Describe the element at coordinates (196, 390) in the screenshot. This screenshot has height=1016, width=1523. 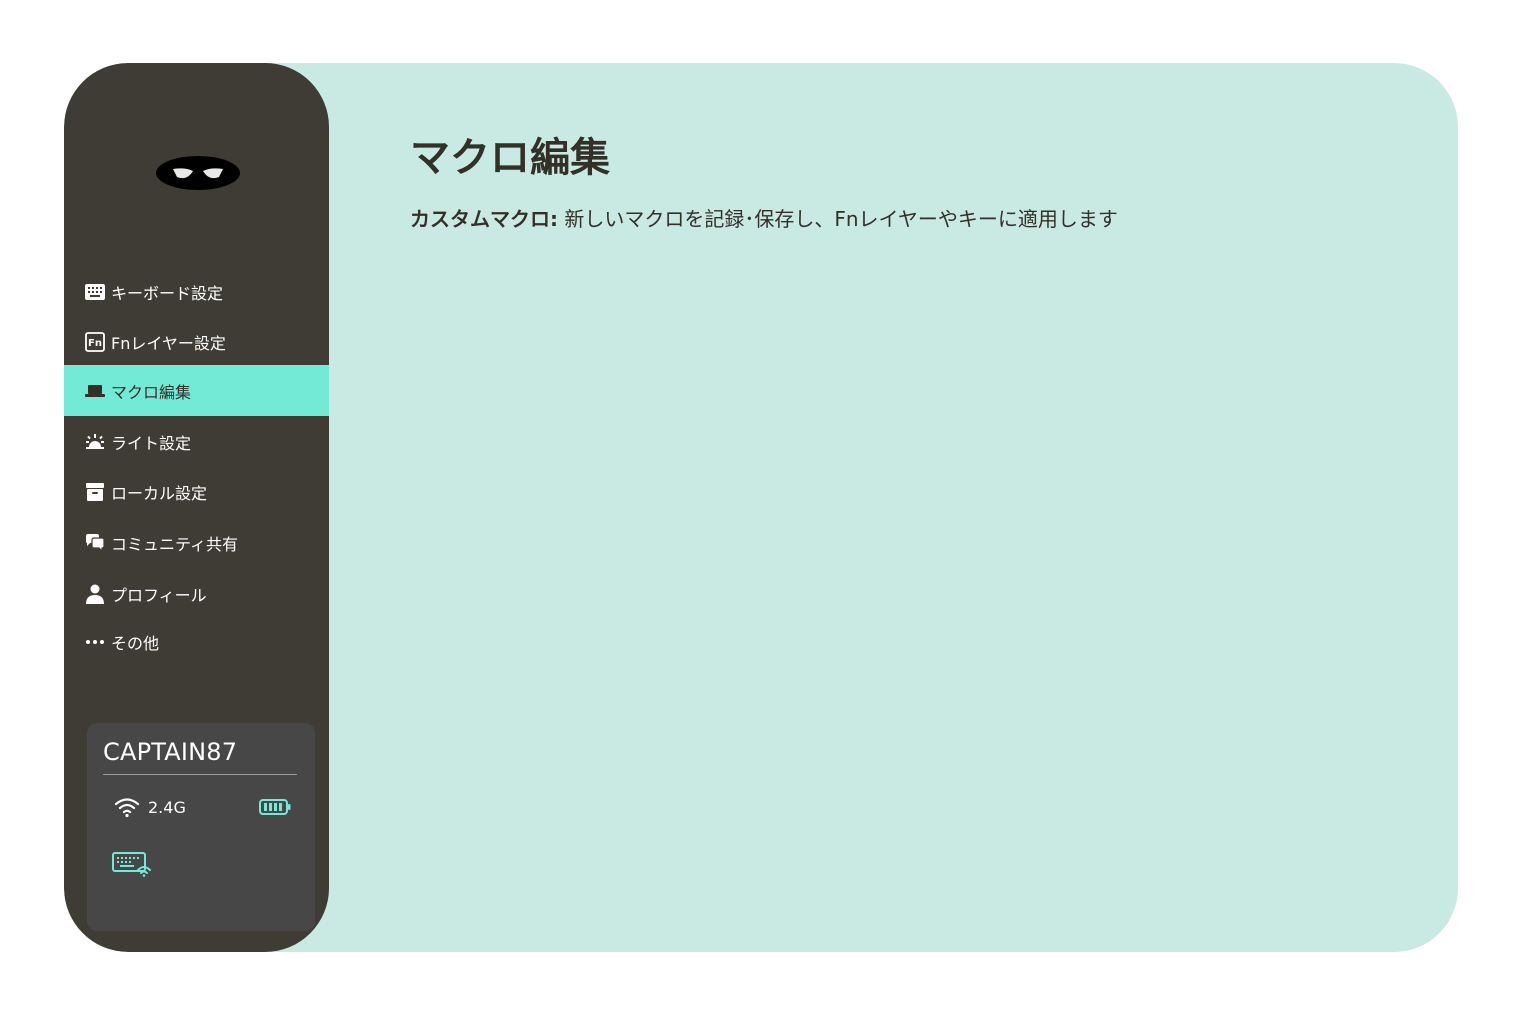
I see `sidebar-item-macro-edit: マクロ編集` at that location.